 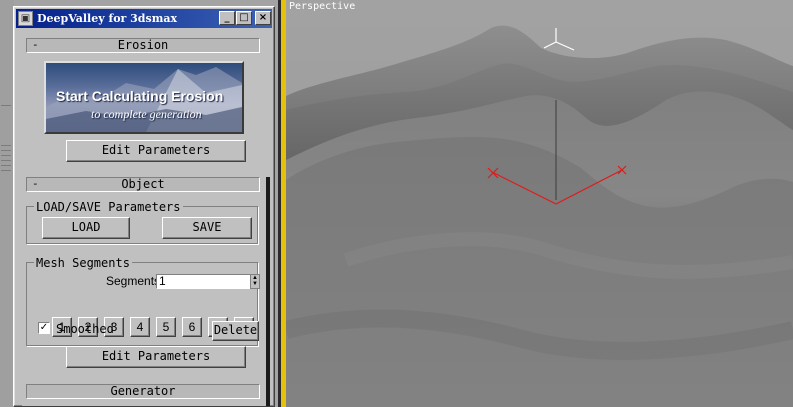 What do you see at coordinates (166, 327) in the screenshot?
I see `segment-button-5: 5` at bounding box center [166, 327].